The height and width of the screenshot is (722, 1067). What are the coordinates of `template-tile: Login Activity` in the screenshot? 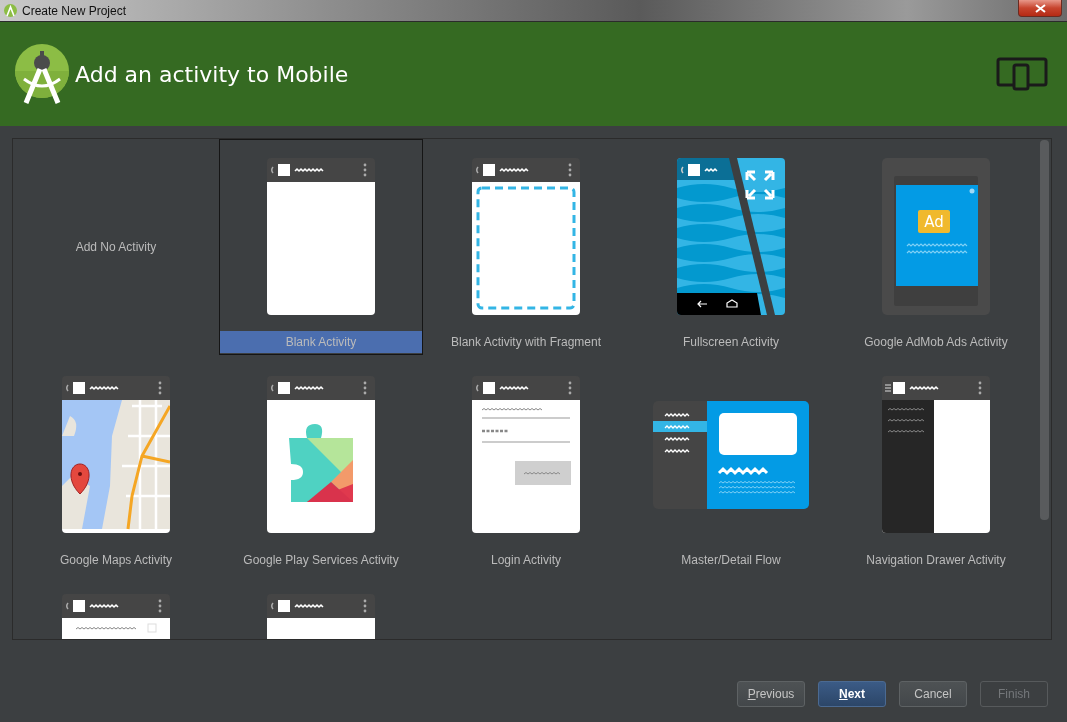 It's located at (526, 465).